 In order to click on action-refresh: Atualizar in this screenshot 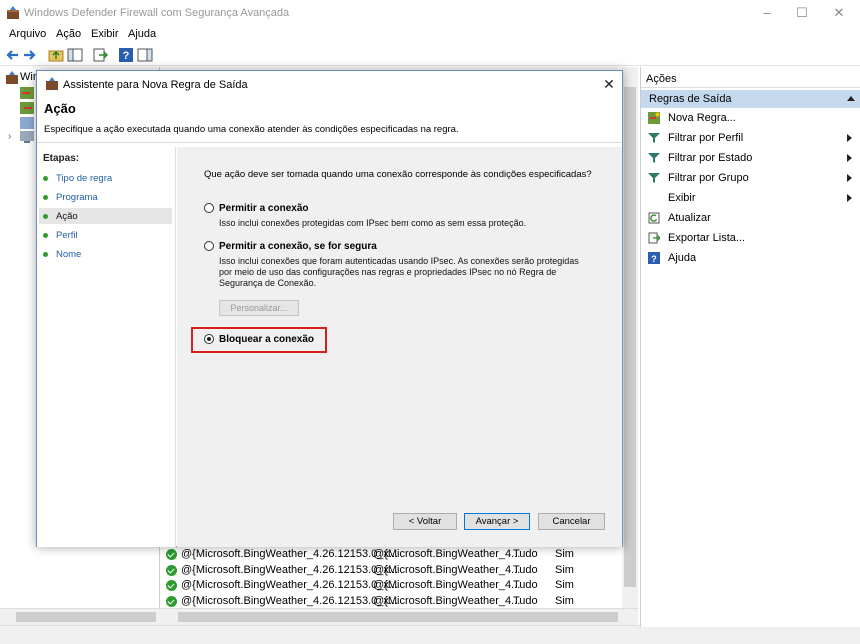, I will do `click(750, 218)`.